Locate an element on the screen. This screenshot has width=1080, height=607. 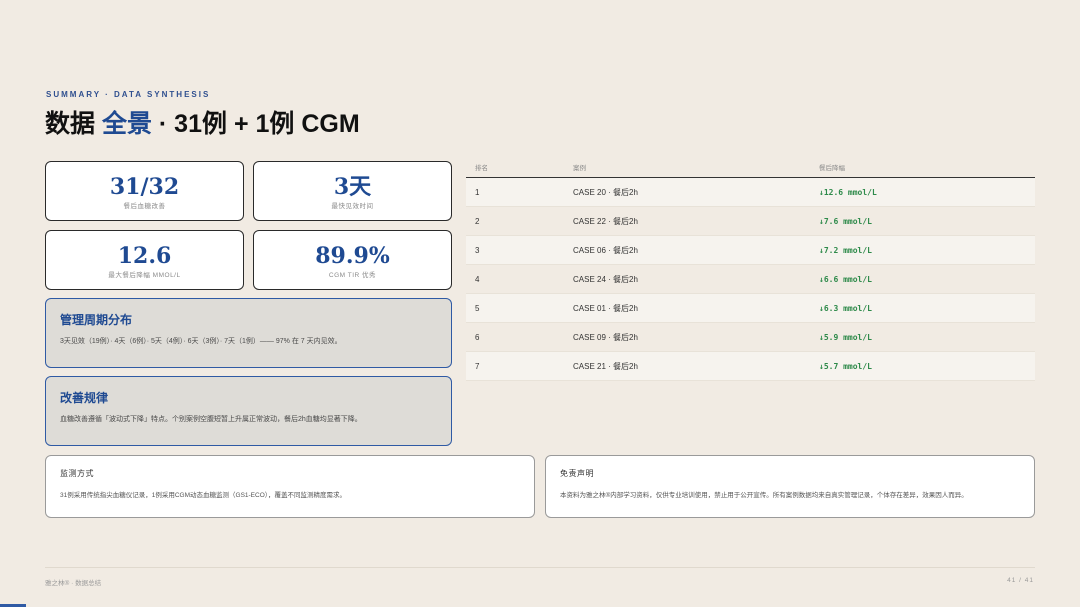
table-row: 6 CASE 09 · 餐后2h ↓5.9 mmol/L is located at coordinates (750, 337).